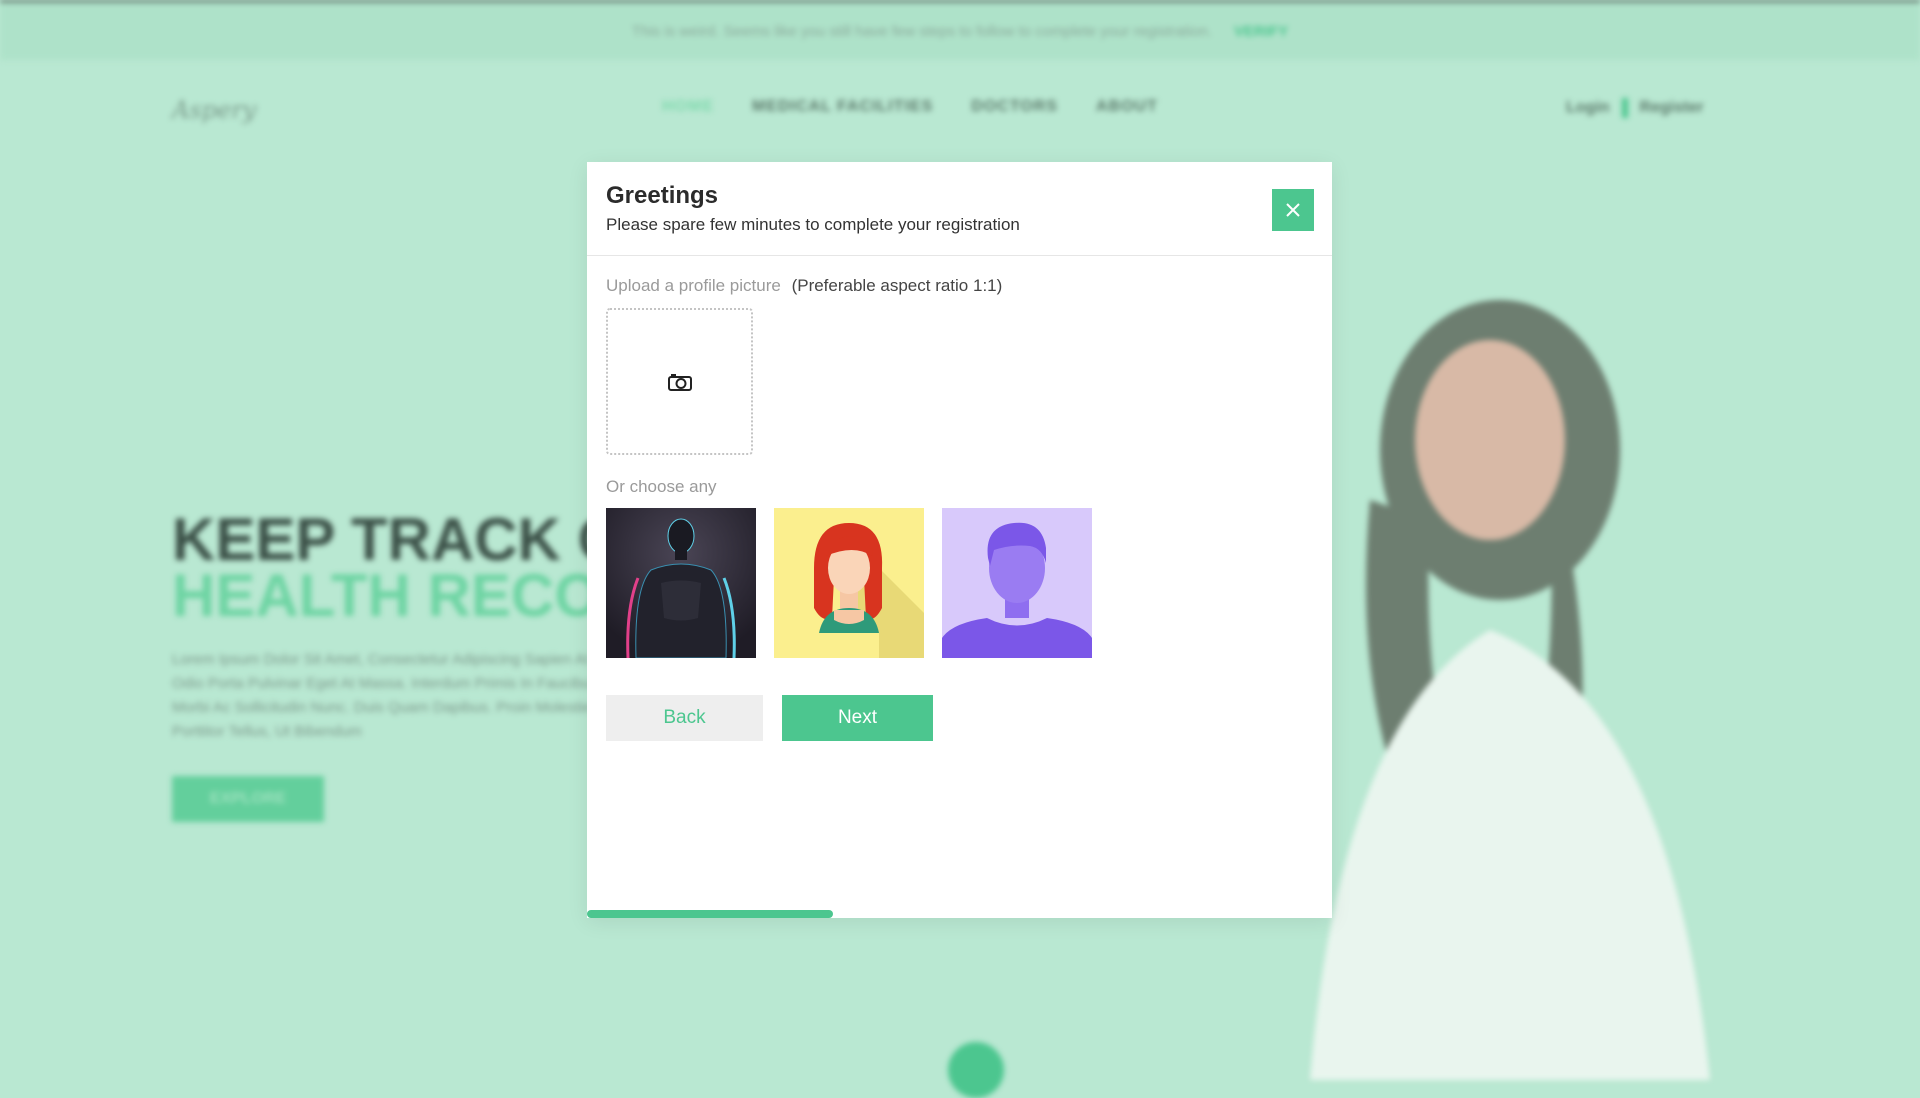 The width and height of the screenshot is (1920, 1098). What do you see at coordinates (857, 718) in the screenshot?
I see `next-button: Next` at bounding box center [857, 718].